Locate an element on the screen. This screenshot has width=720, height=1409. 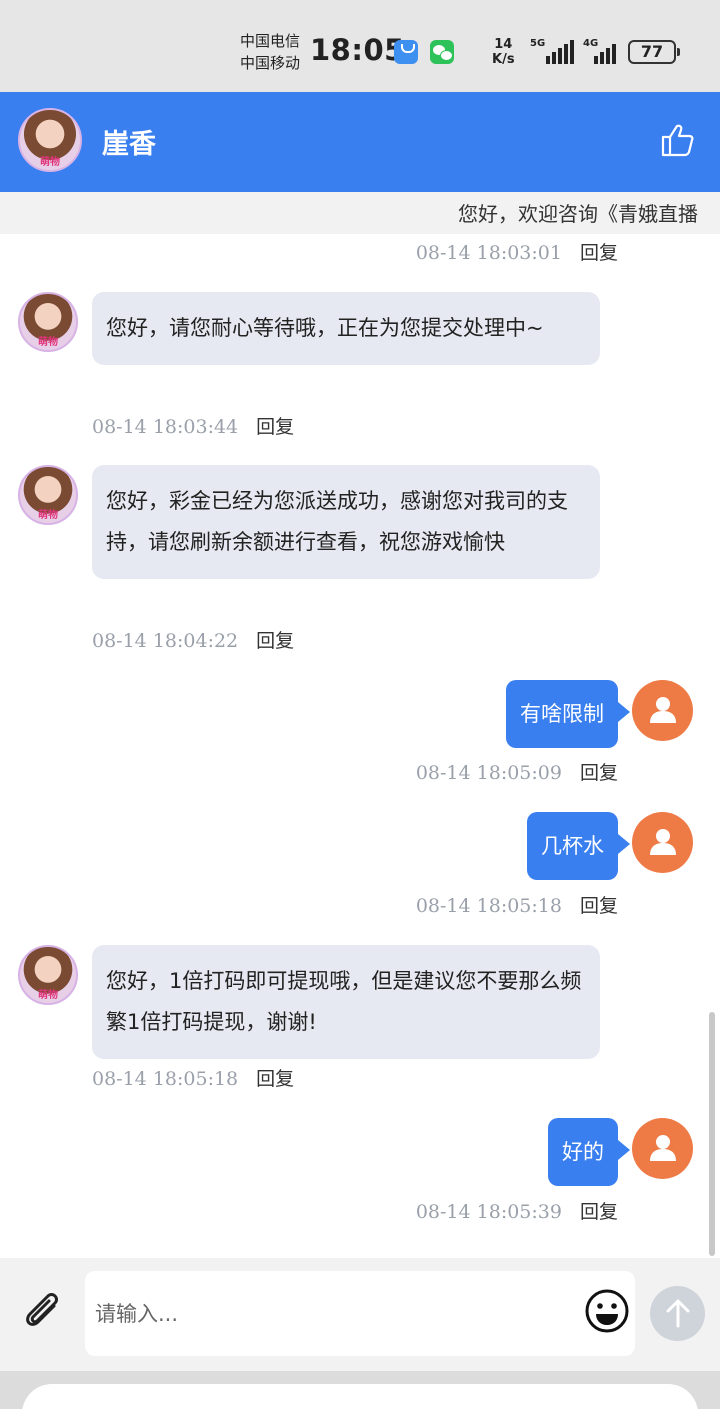
message-meta: 08-14 18:04:22 回复 is located at coordinates (193, 639).